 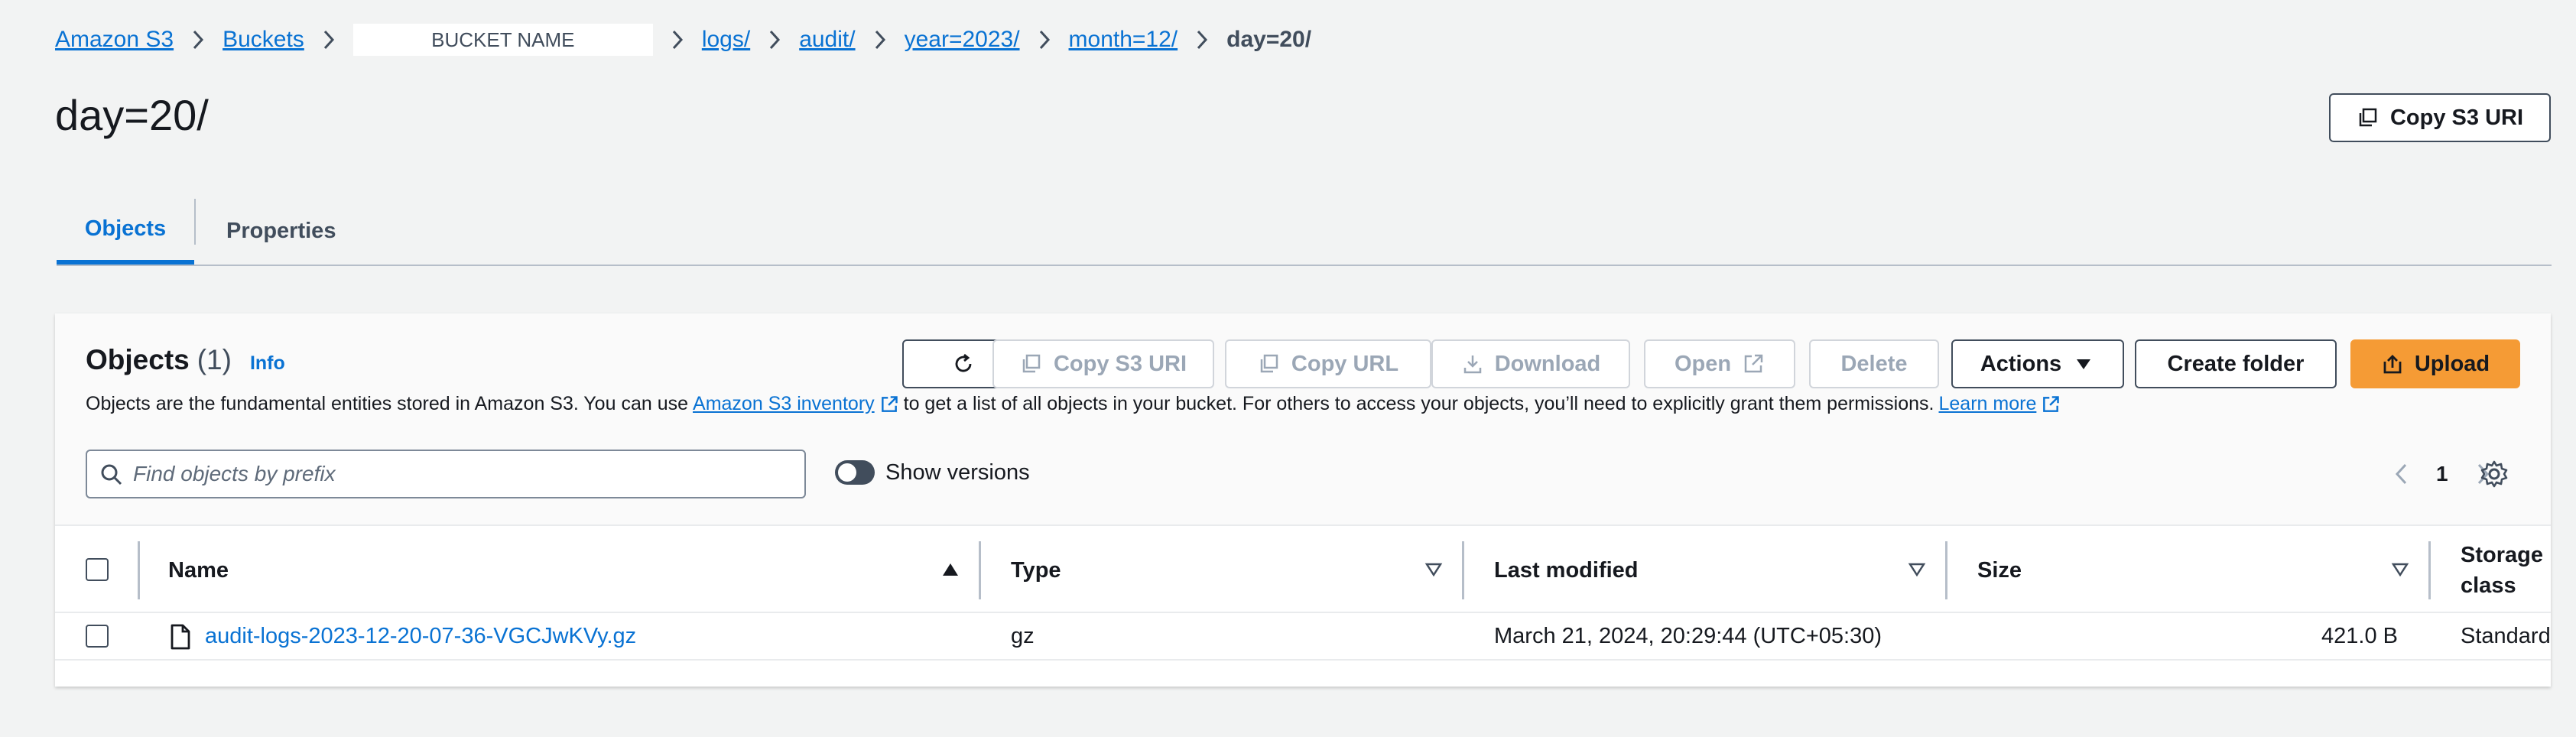 What do you see at coordinates (2360, 636) in the screenshot?
I see `object-size: 421.0 B` at bounding box center [2360, 636].